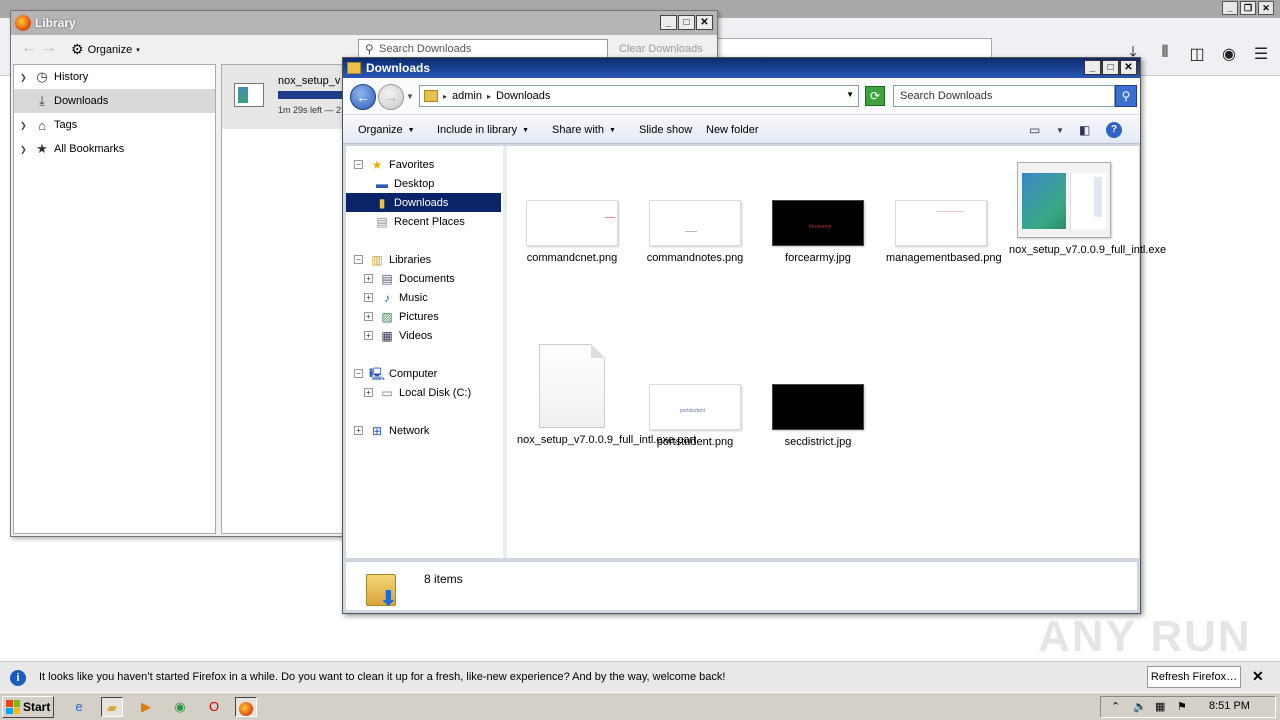 The height and width of the screenshot is (720, 1280). What do you see at coordinates (483, 130) in the screenshot?
I see `include-in-library-menu: Include in library ▼` at bounding box center [483, 130].